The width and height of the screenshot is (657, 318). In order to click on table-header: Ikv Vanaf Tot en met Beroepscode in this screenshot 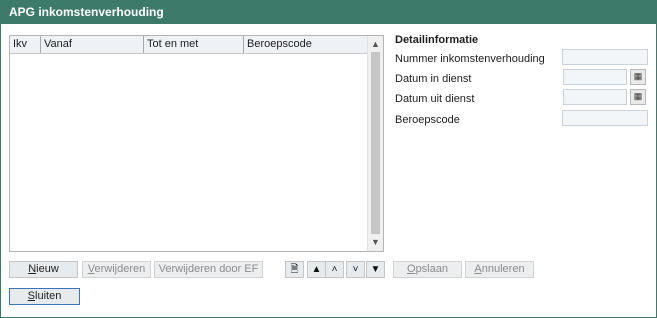, I will do `click(189, 45)`.